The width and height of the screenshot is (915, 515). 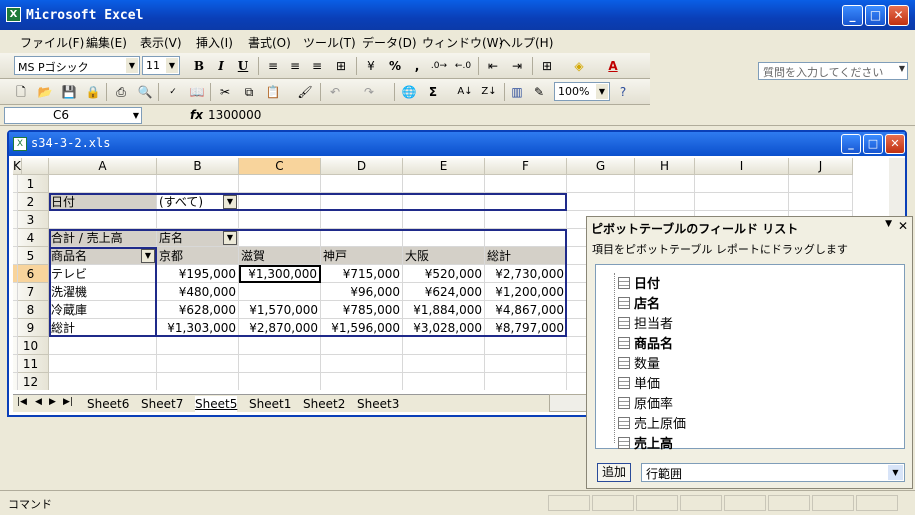 What do you see at coordinates (31, 310) in the screenshot?
I see `row-header-8: 8` at bounding box center [31, 310].